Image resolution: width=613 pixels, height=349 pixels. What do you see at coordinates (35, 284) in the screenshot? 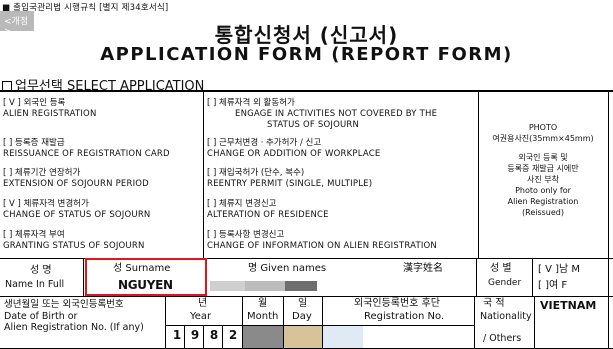
I see `name-label-english: Name In Full` at bounding box center [35, 284].